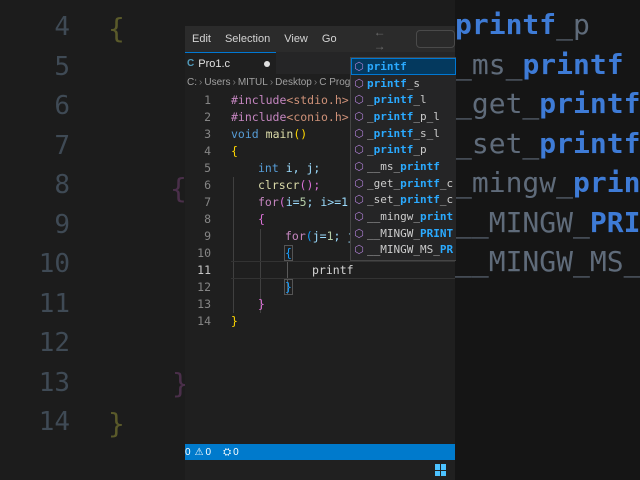 The width and height of the screenshot is (640, 480). Describe the element at coordinates (214, 63) in the screenshot. I see `tab-label: Pro1.c` at that location.